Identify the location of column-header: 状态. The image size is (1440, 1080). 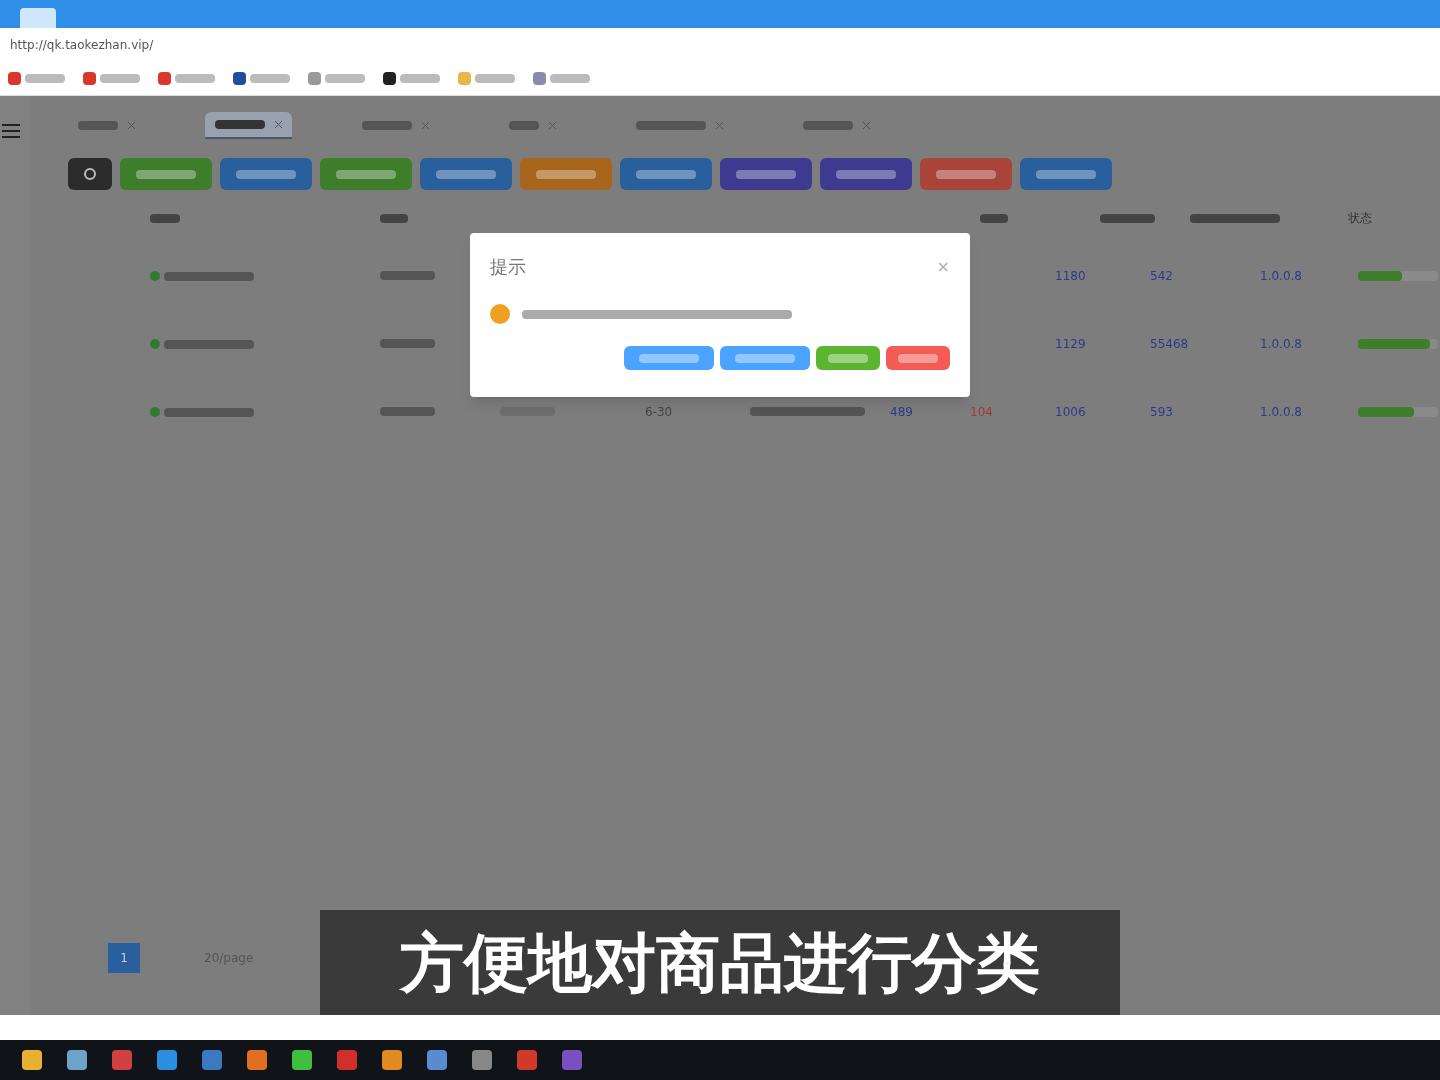
(1359, 218).